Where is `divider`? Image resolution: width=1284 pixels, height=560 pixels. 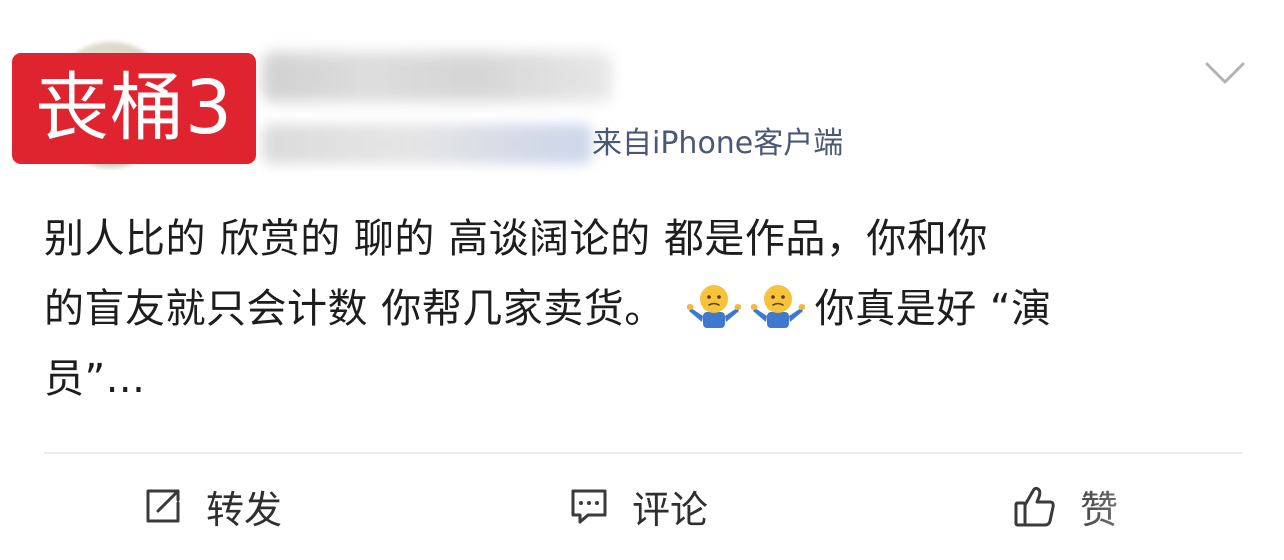 divider is located at coordinates (643, 453).